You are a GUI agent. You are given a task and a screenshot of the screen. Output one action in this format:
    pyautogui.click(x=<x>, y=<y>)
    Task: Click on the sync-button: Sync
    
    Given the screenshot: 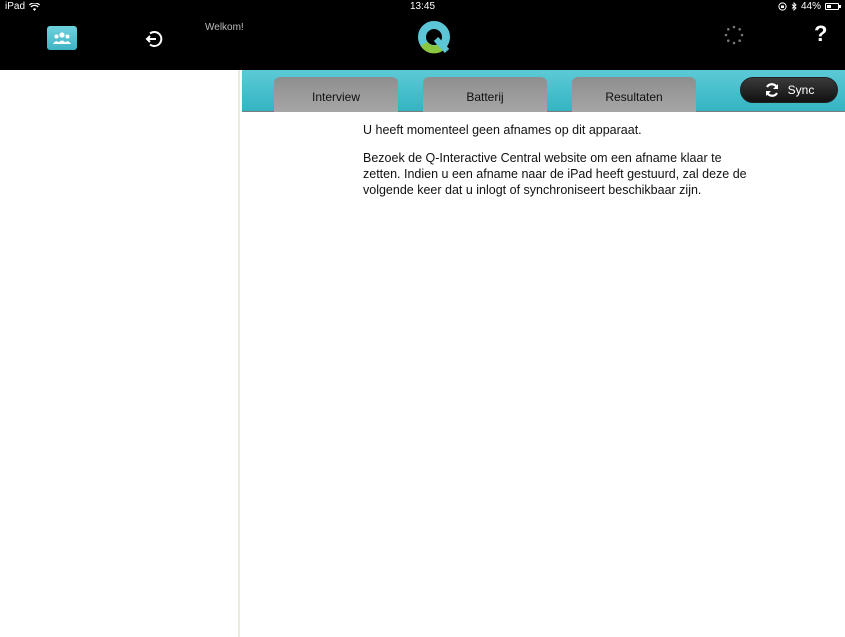 What is the action you would take?
    pyautogui.click(x=789, y=90)
    